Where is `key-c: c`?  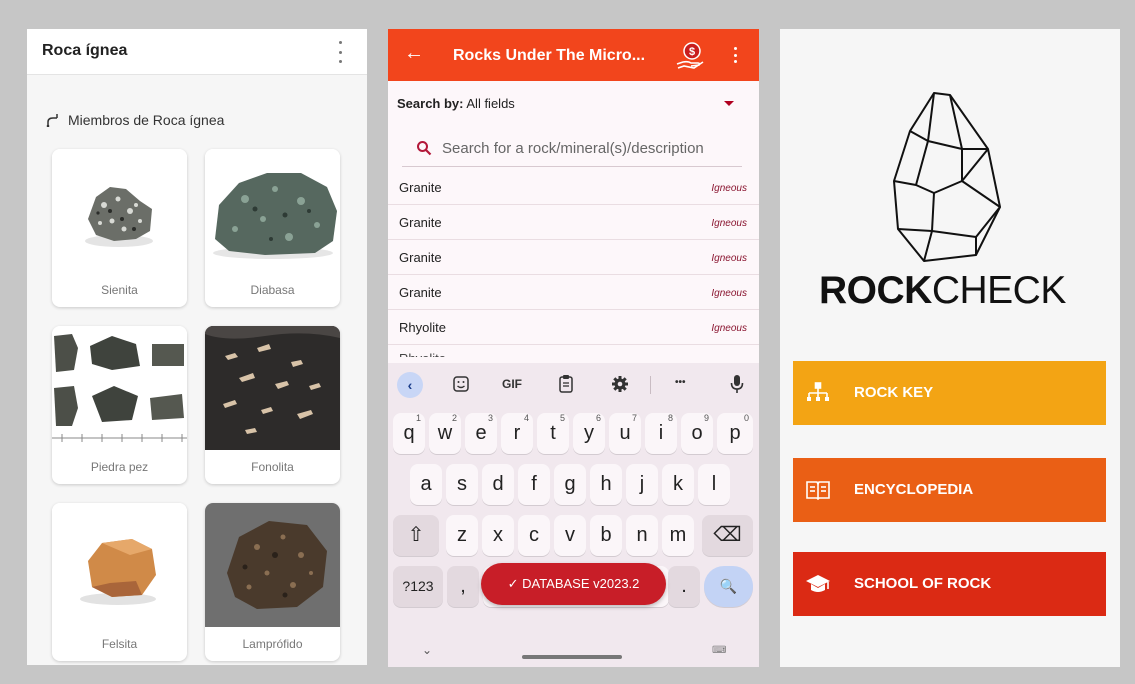
key-c: c is located at coordinates (534, 535).